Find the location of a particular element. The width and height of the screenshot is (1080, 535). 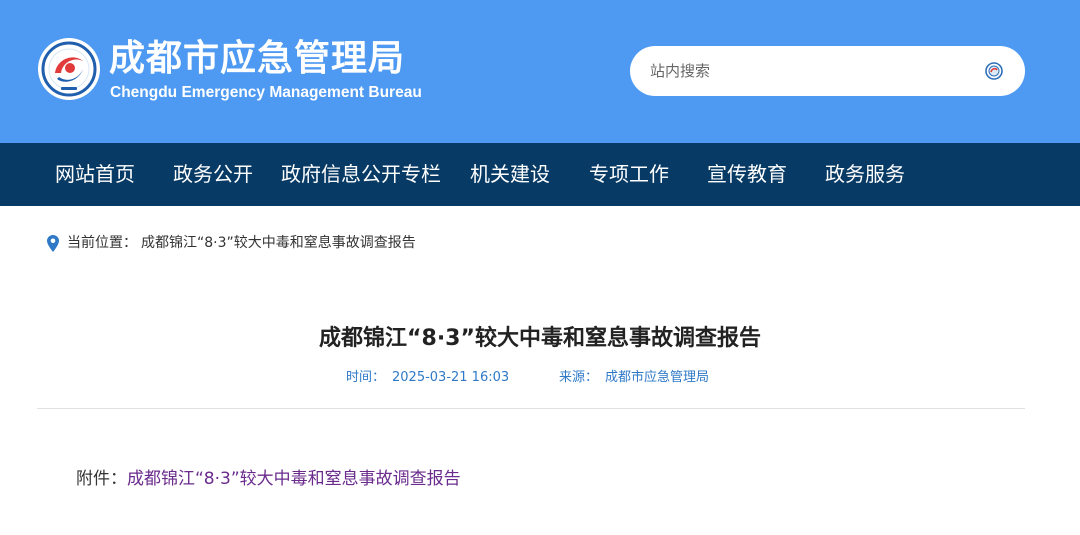

breadcrumb-label: 当前位置： is located at coordinates (102, 243).